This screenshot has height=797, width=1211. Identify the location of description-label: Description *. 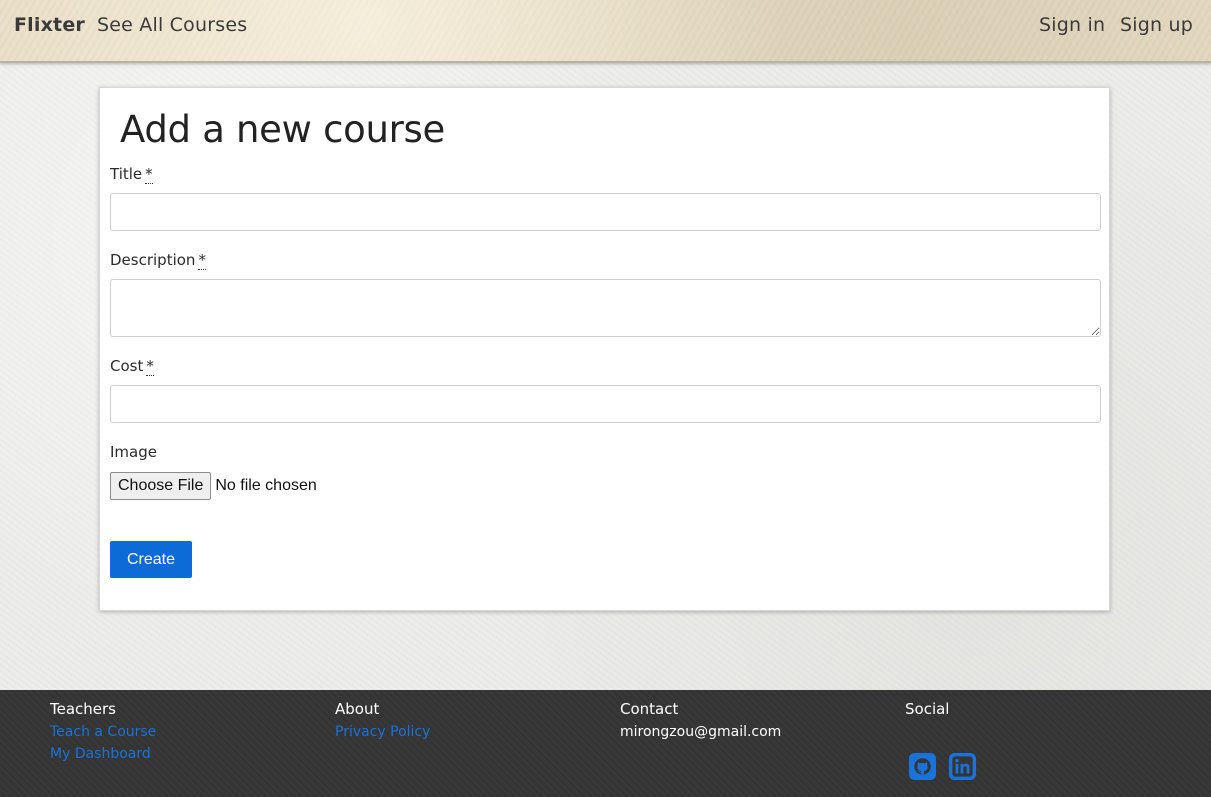
(158, 260).